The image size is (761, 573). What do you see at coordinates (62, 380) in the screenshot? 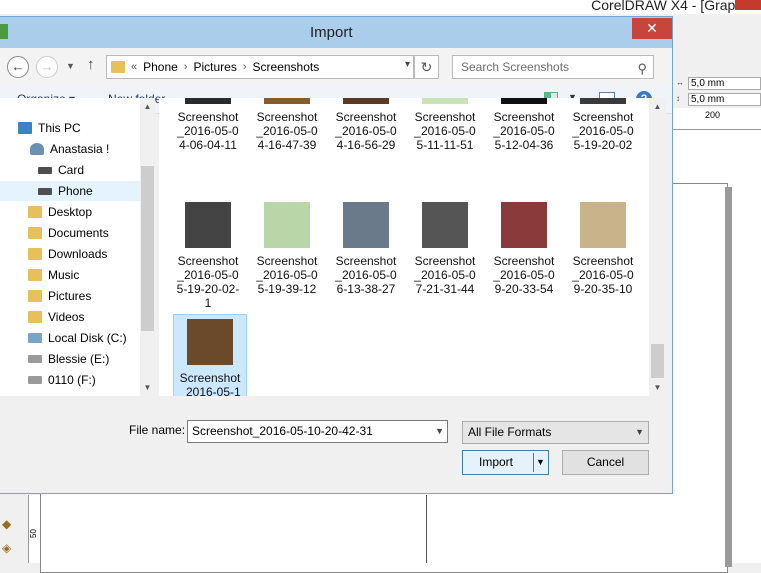
I see `nav-item: 0110 (F:)` at bounding box center [62, 380].